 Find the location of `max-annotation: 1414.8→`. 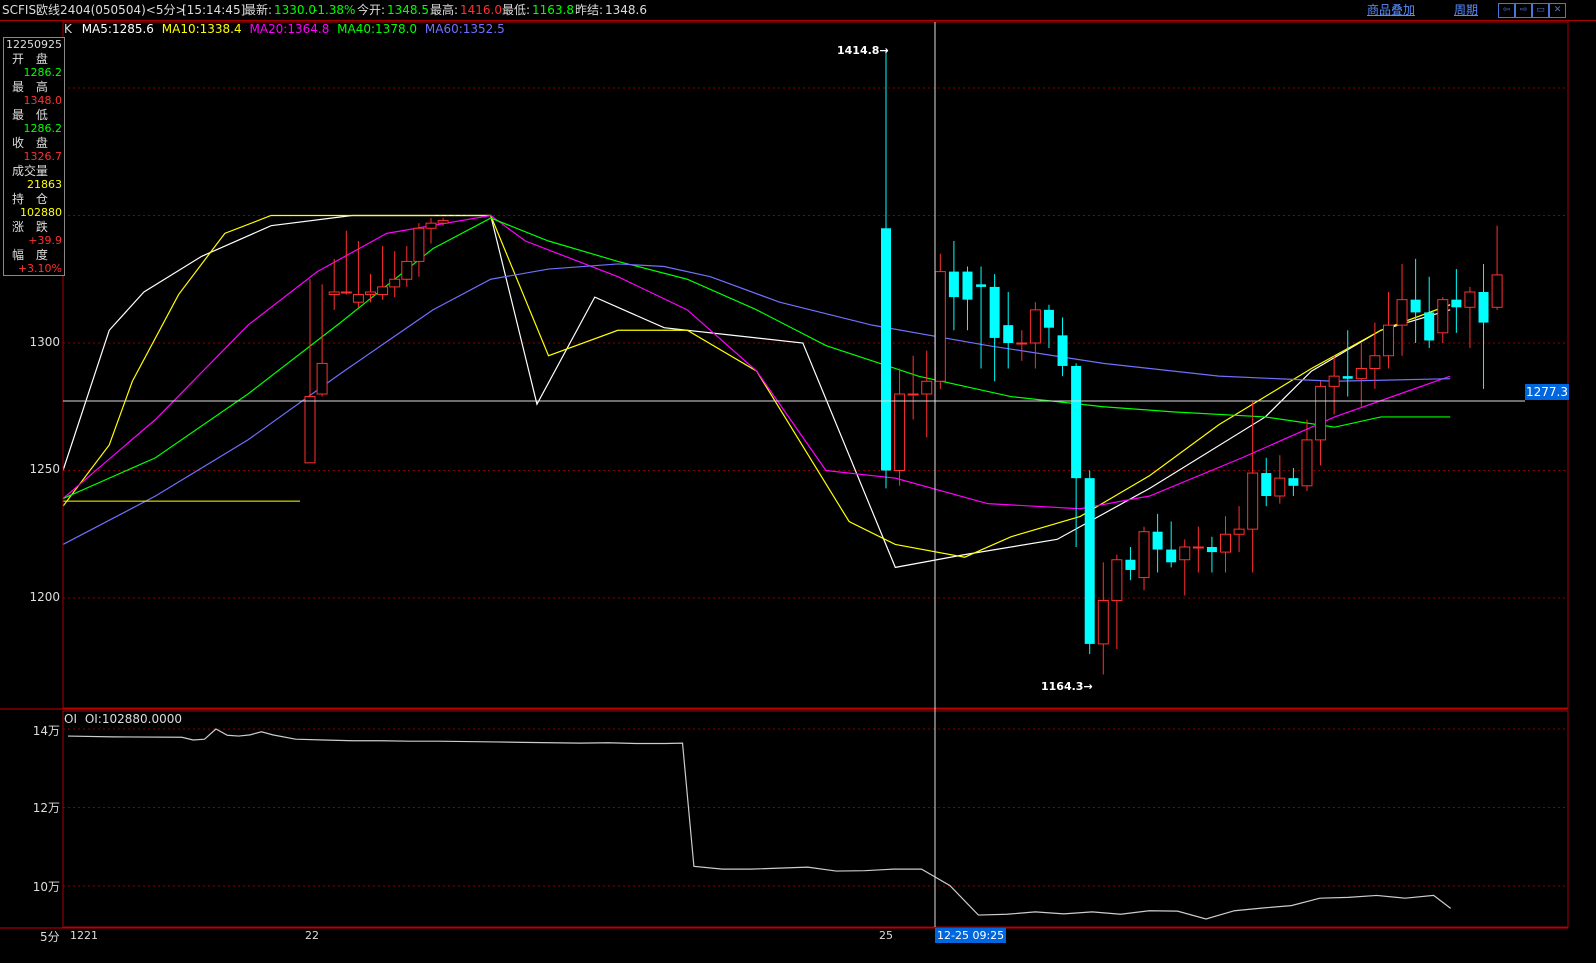

max-annotation: 1414.8→ is located at coordinates (863, 50).